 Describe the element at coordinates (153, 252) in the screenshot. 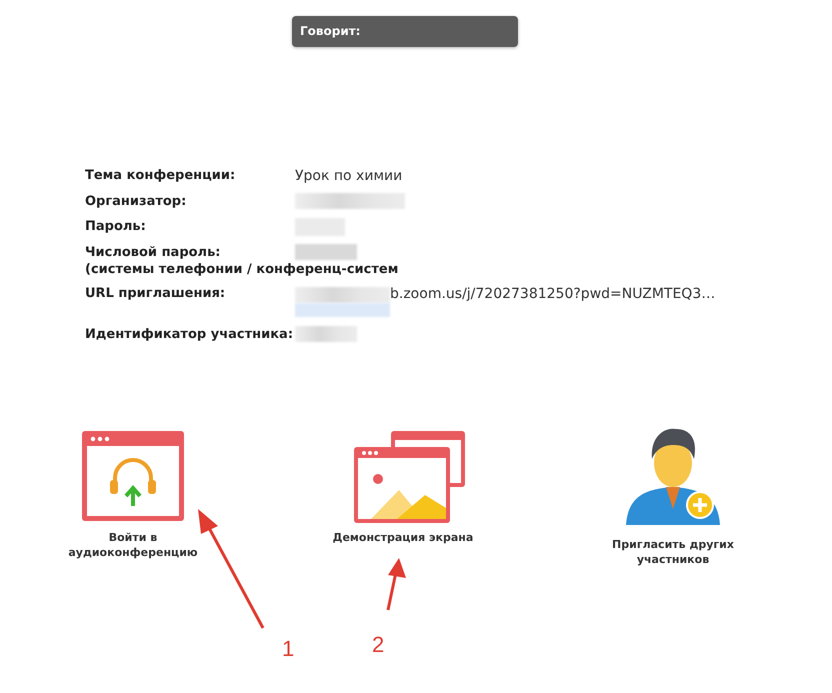

I see `field-label: Числовой пароль:` at that location.